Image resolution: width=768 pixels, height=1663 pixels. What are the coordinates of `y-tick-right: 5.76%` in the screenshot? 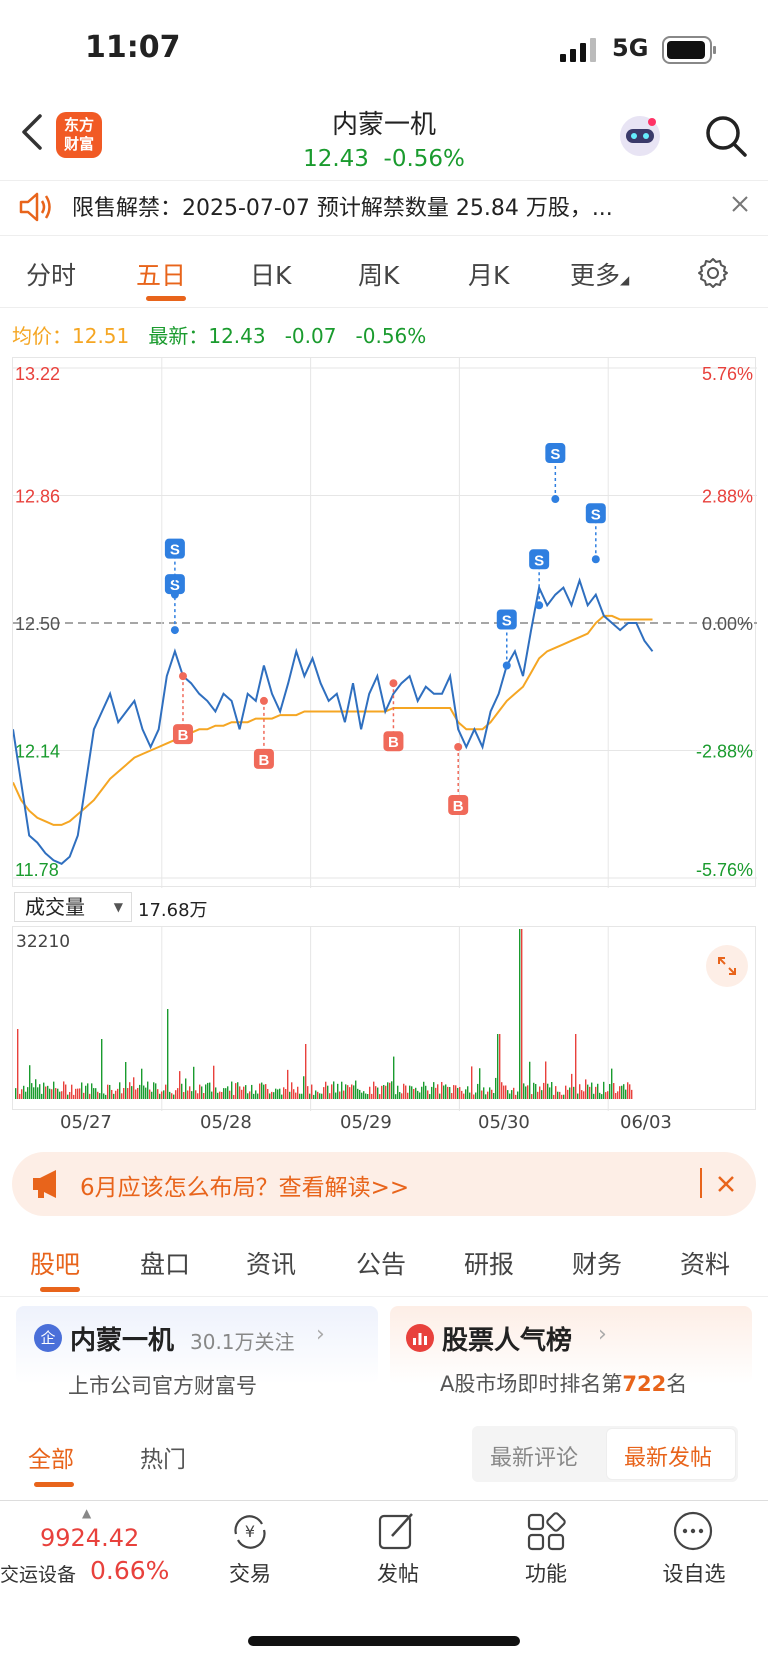 It's located at (727, 374).